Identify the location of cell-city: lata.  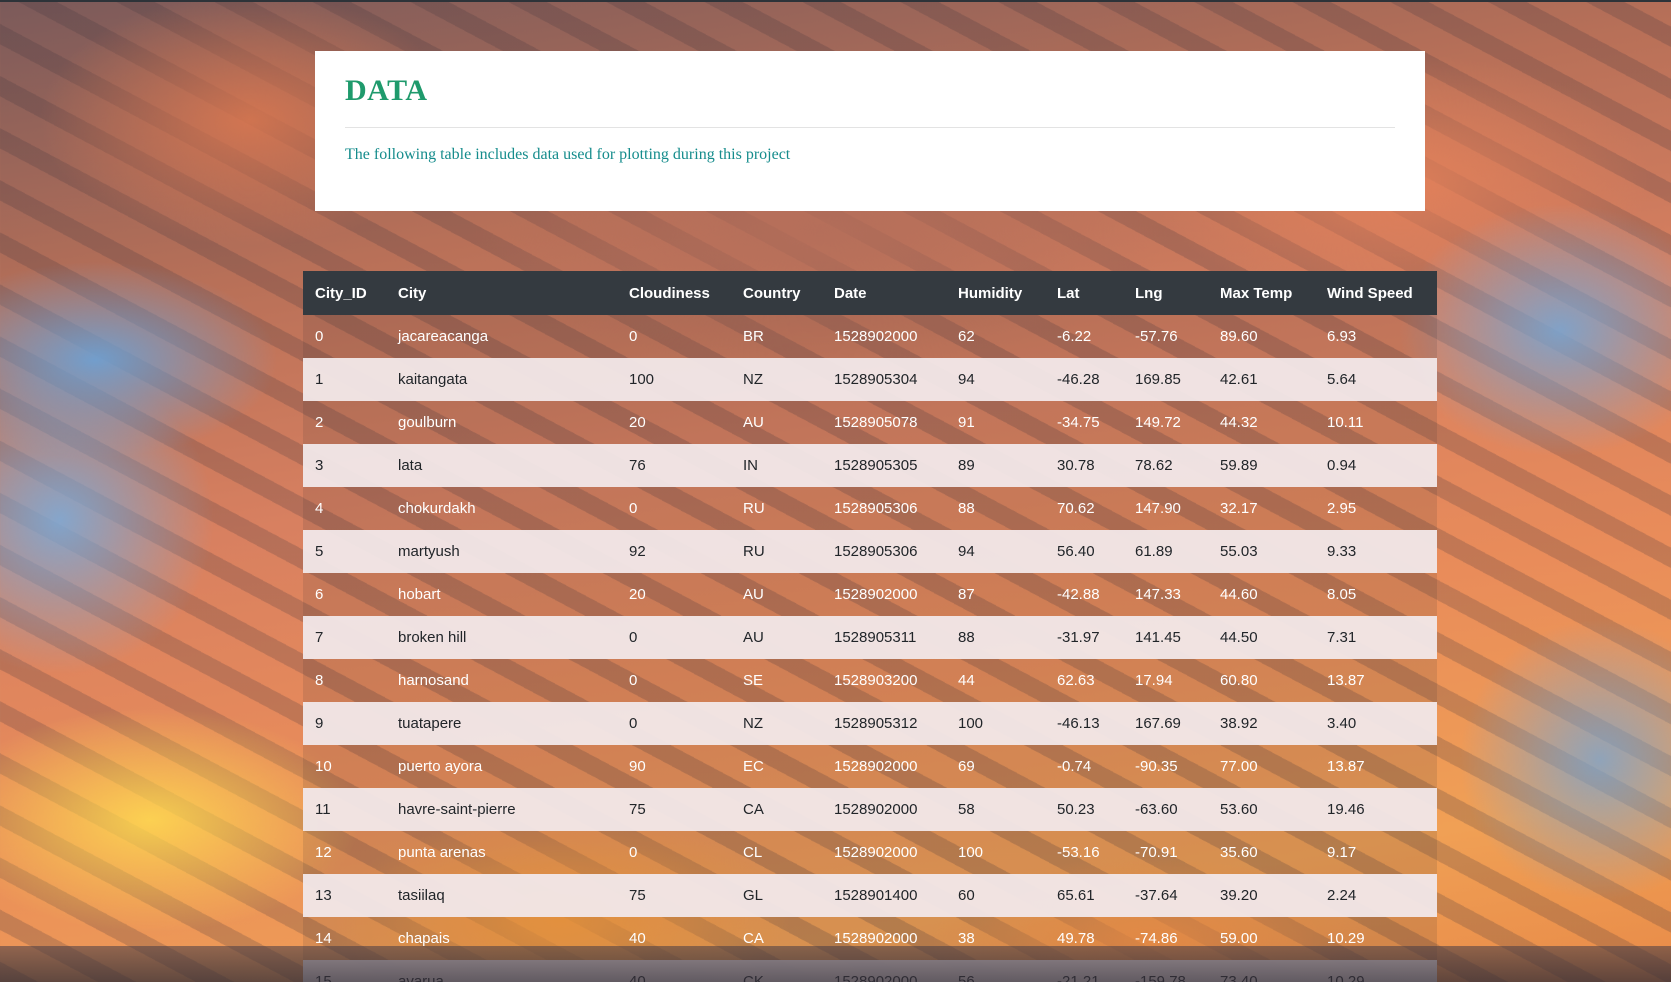
(410, 465).